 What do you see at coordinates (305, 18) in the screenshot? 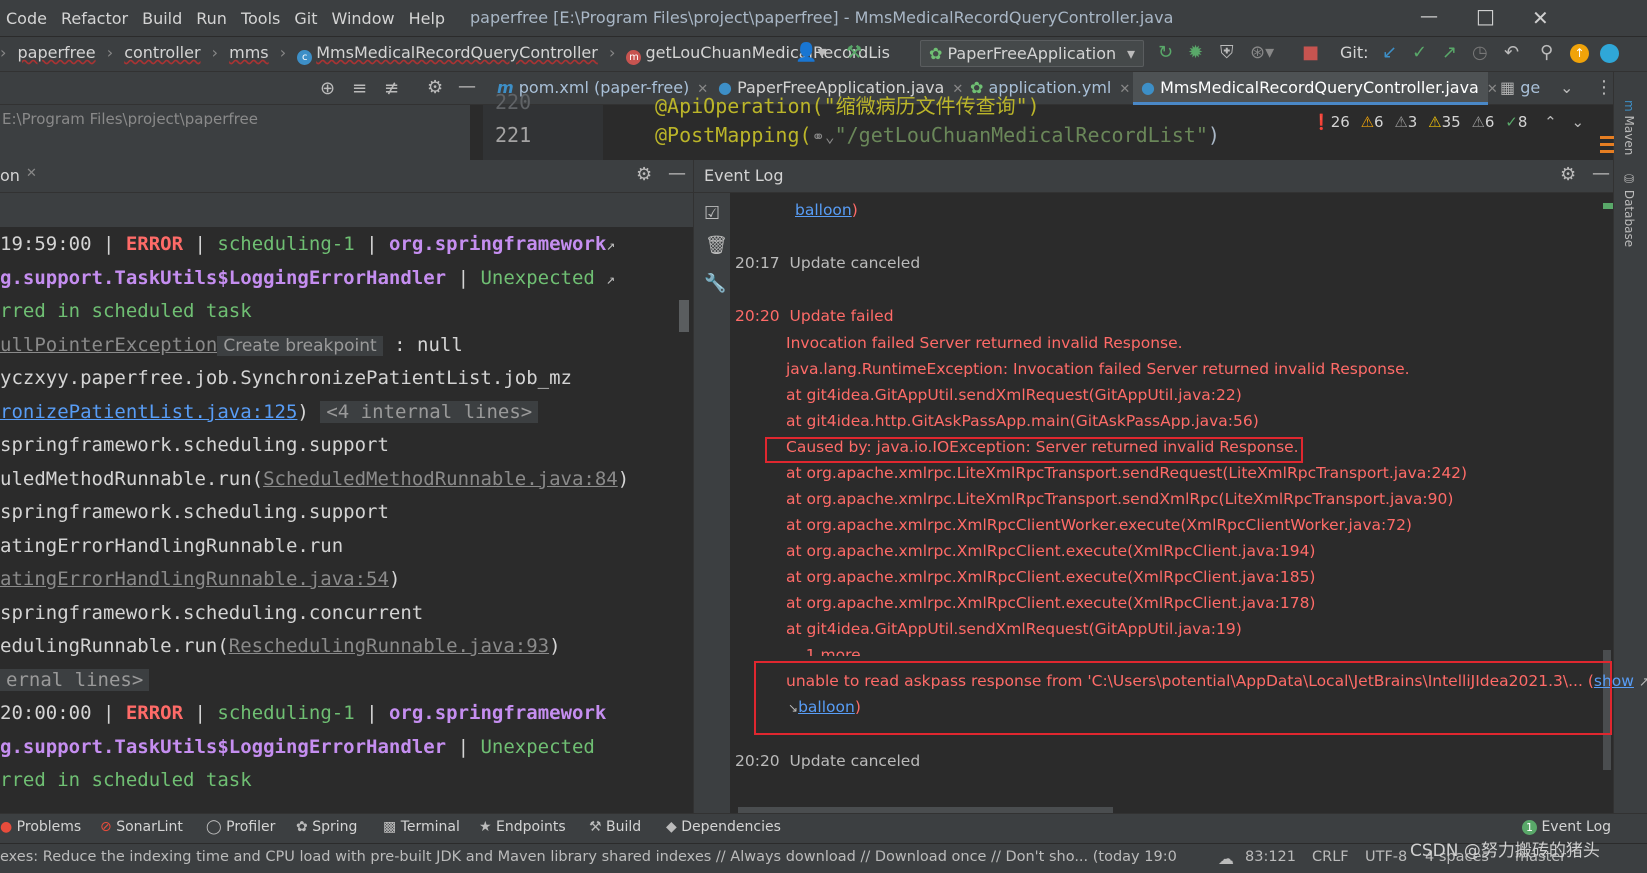
I see `menu-git: Git` at bounding box center [305, 18].